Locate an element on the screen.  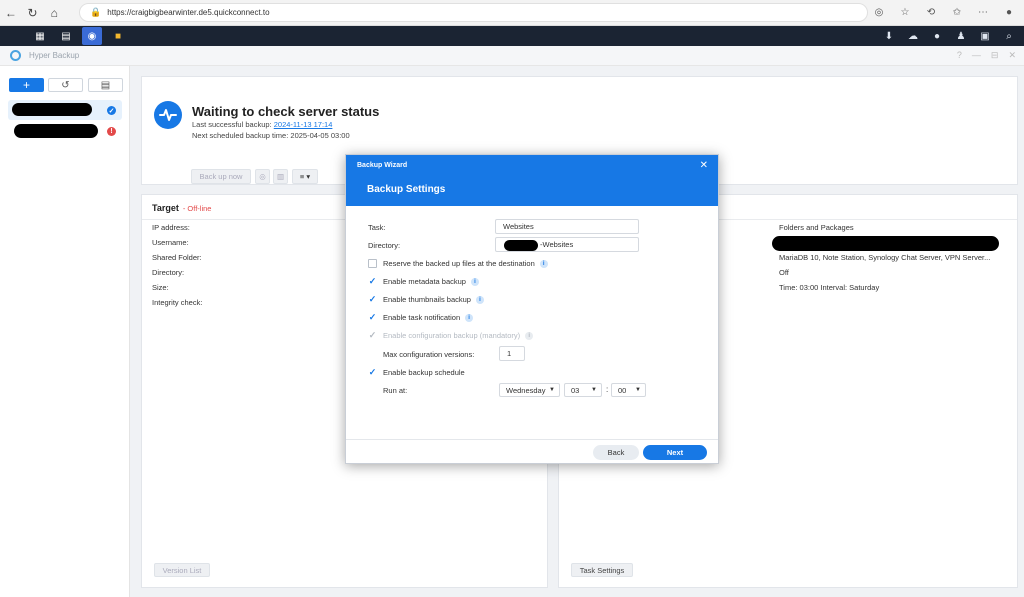
lock-icon: 🔒 is located at coordinates (96, 12).